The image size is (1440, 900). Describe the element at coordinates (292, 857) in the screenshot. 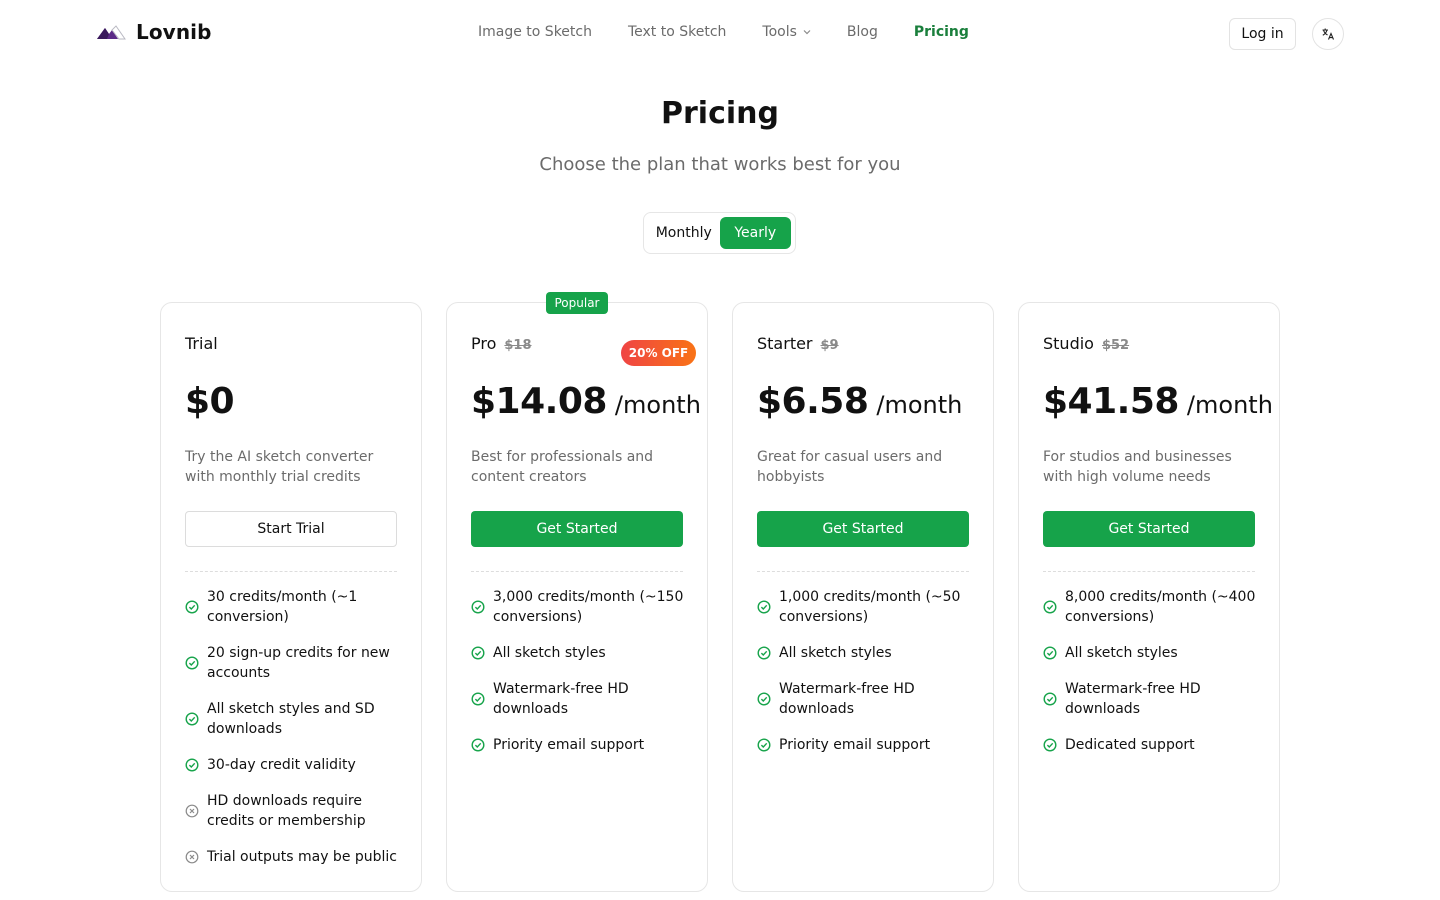

I see `feature-item: Trial outputs may be public` at that location.